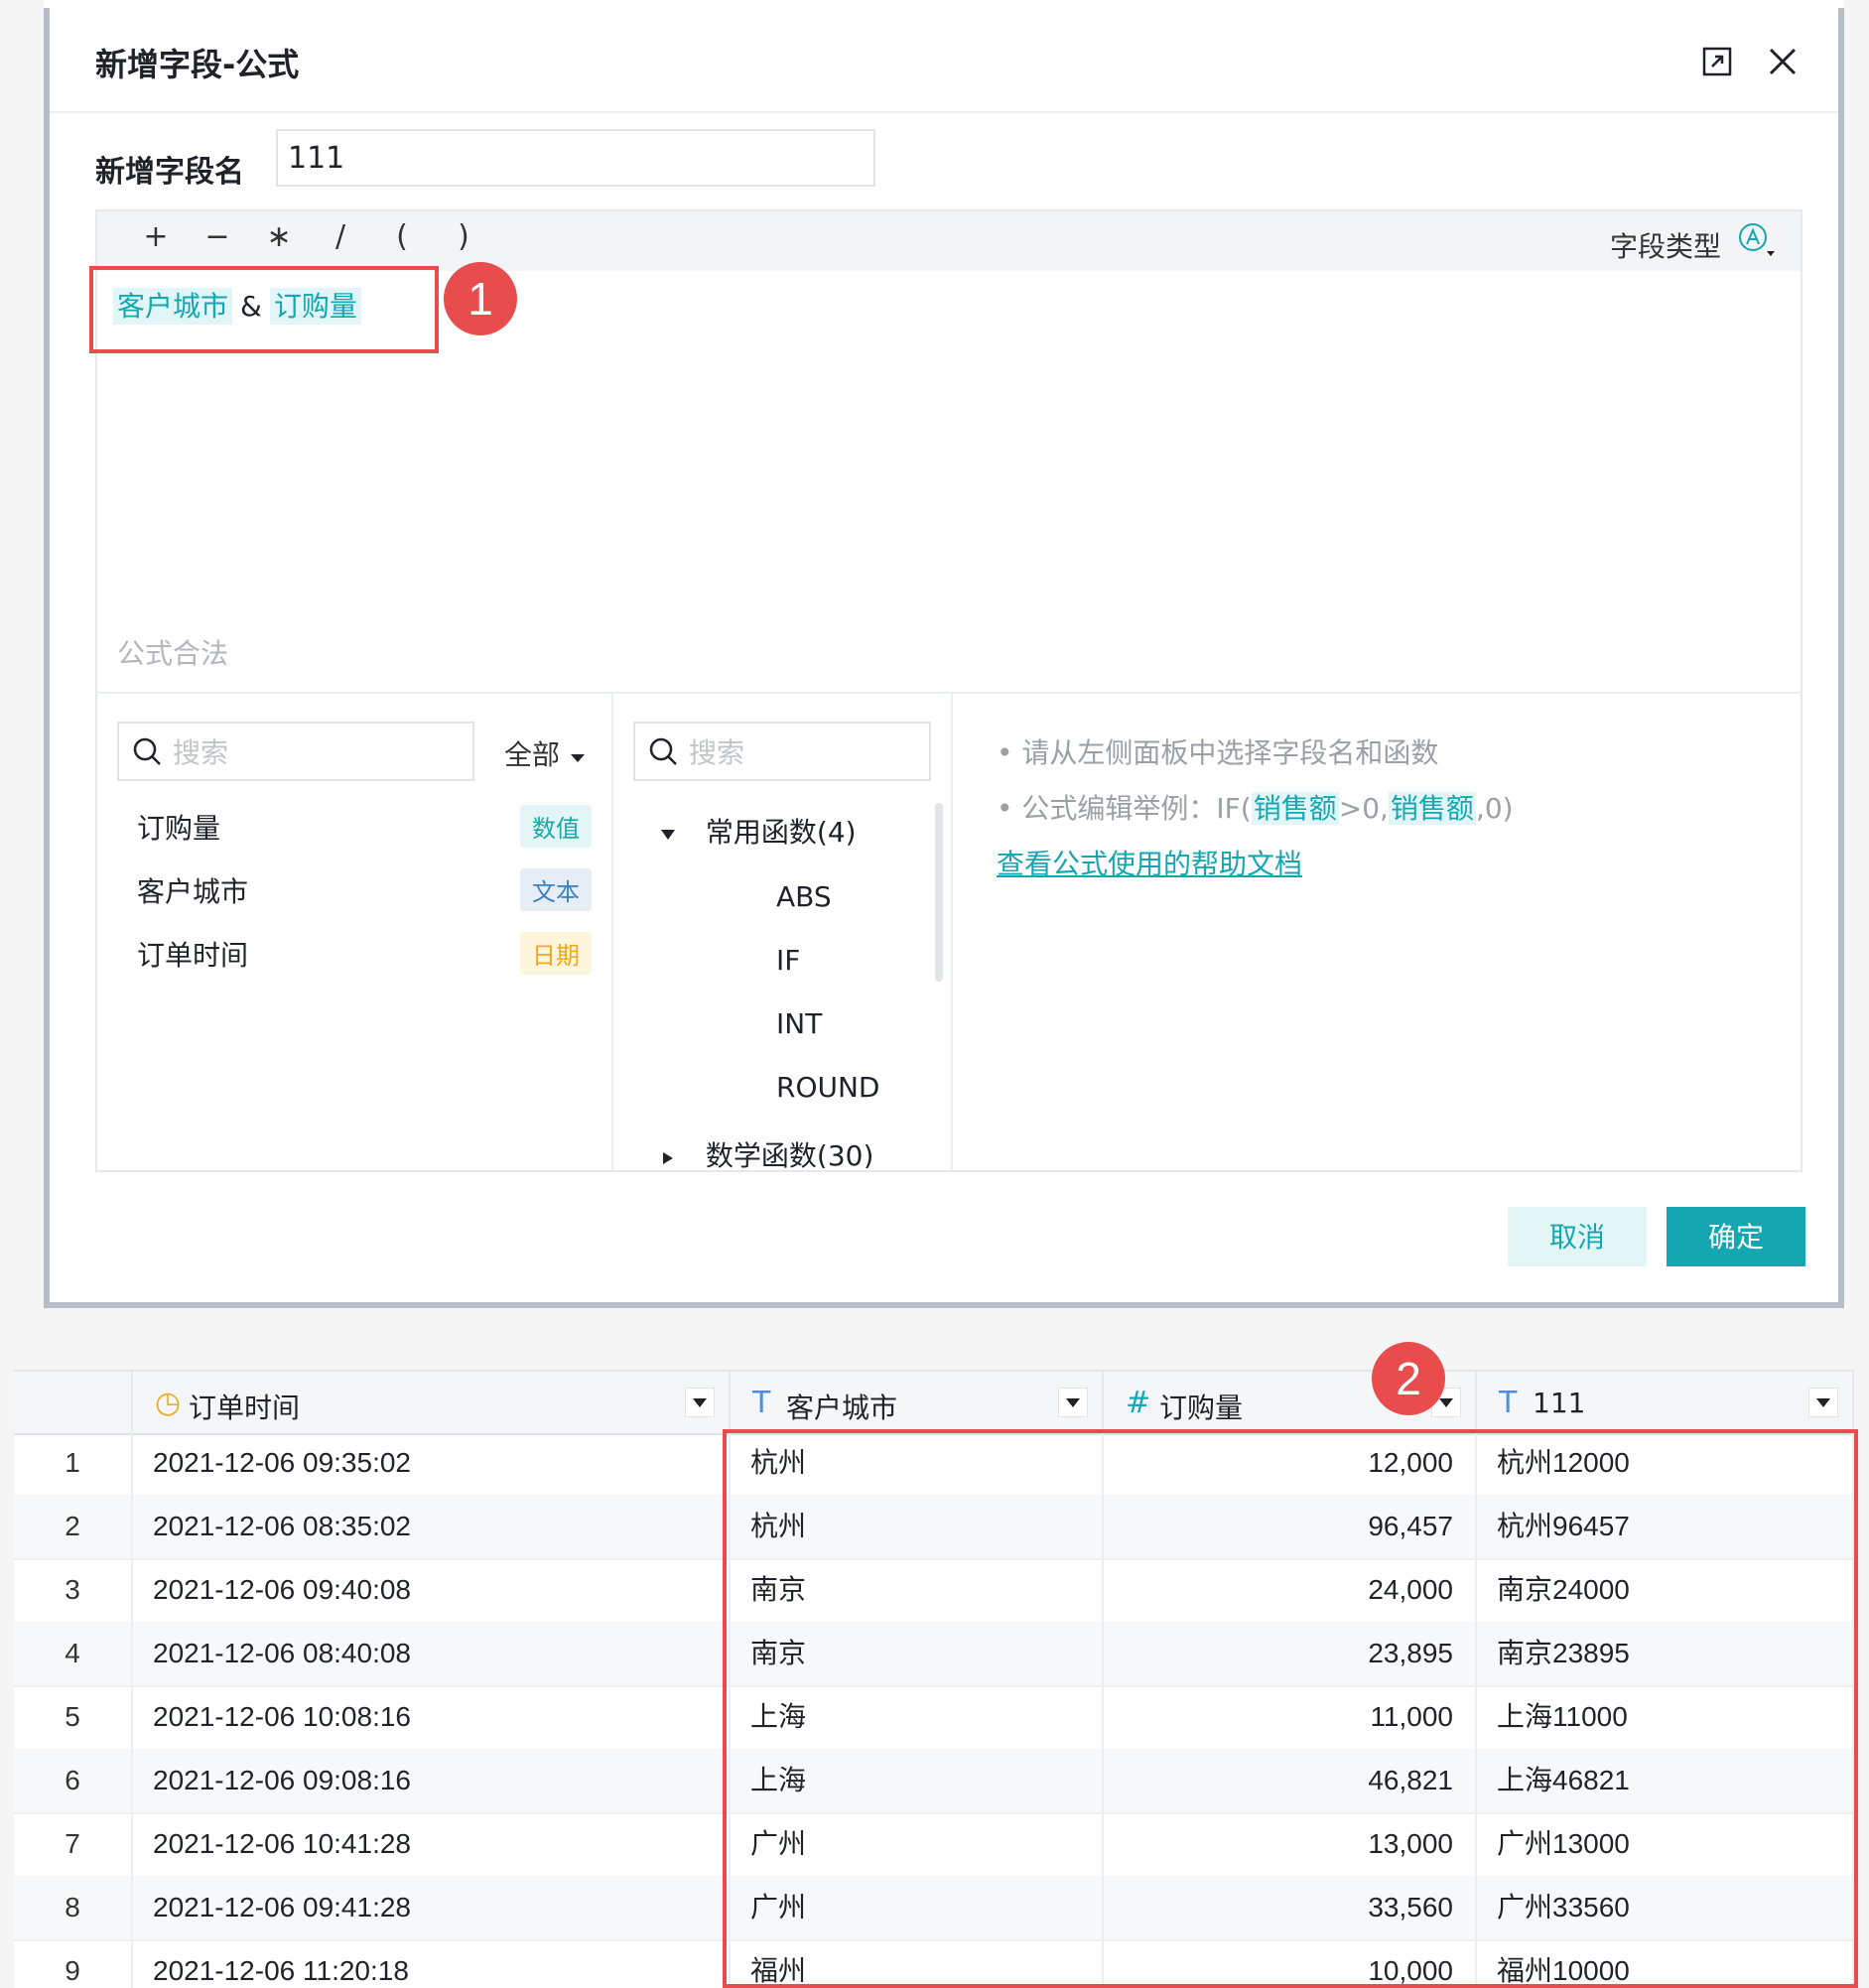 Image resolution: width=1869 pixels, height=1988 pixels. I want to click on callout-badge-1: 1, so click(480, 298).